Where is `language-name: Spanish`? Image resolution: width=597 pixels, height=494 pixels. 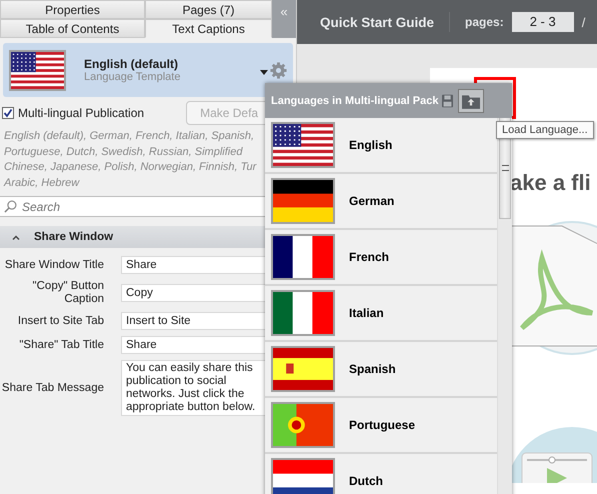
language-name: Spanish is located at coordinates (372, 369).